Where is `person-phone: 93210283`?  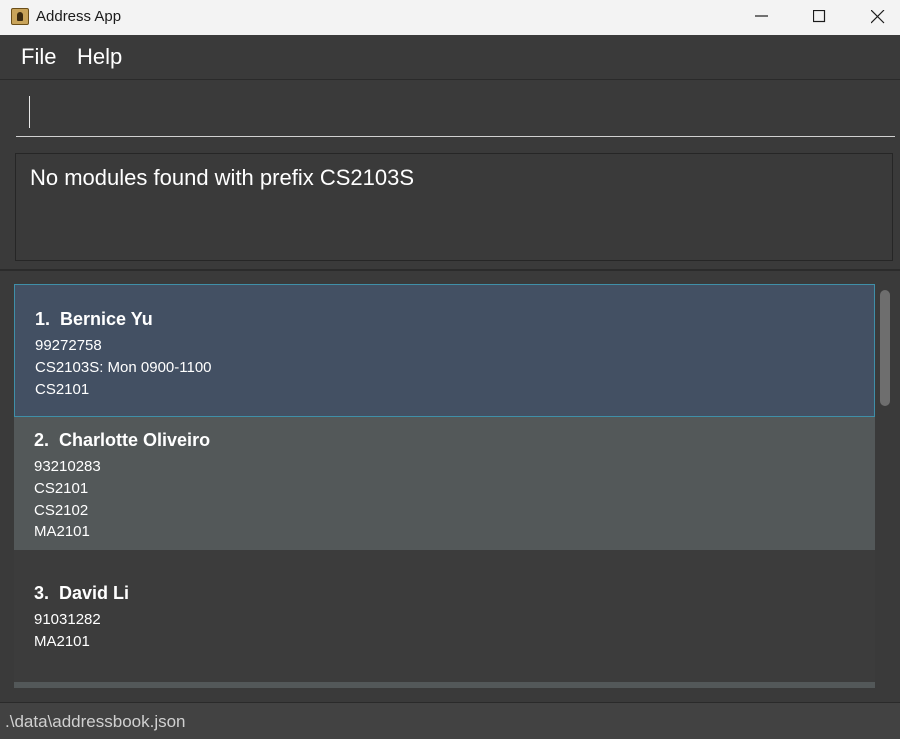 person-phone: 93210283 is located at coordinates (67, 466).